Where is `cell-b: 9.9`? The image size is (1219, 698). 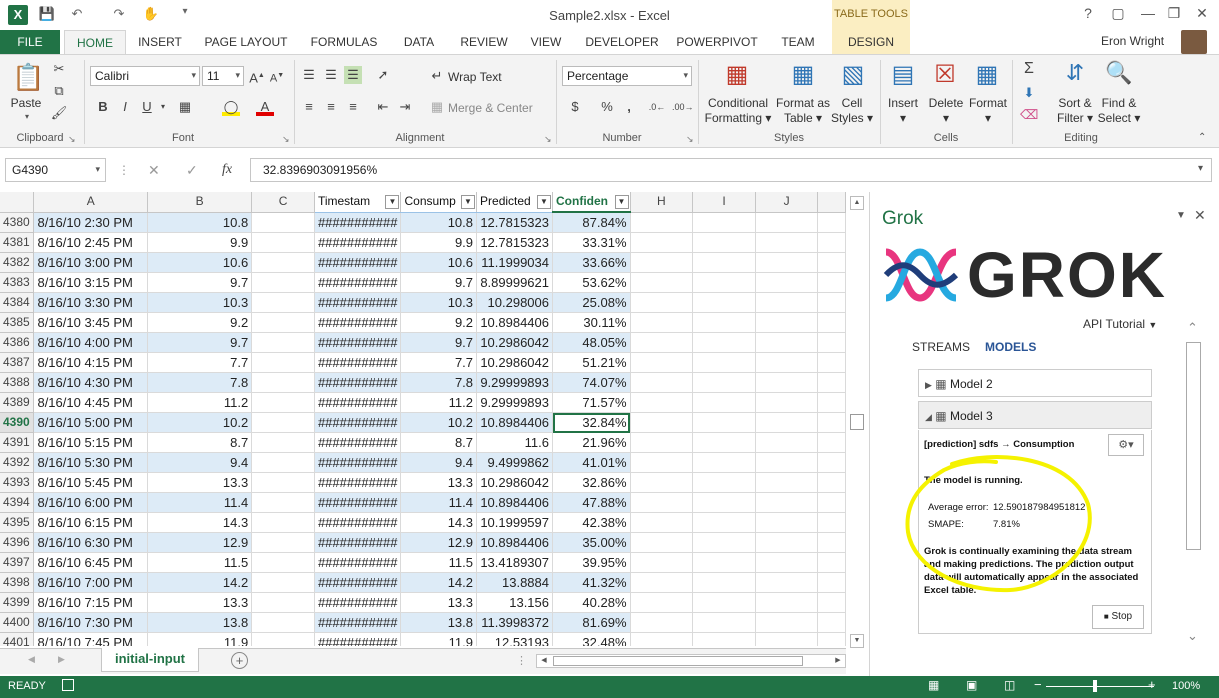
cell-b: 9.9 is located at coordinates (200, 242).